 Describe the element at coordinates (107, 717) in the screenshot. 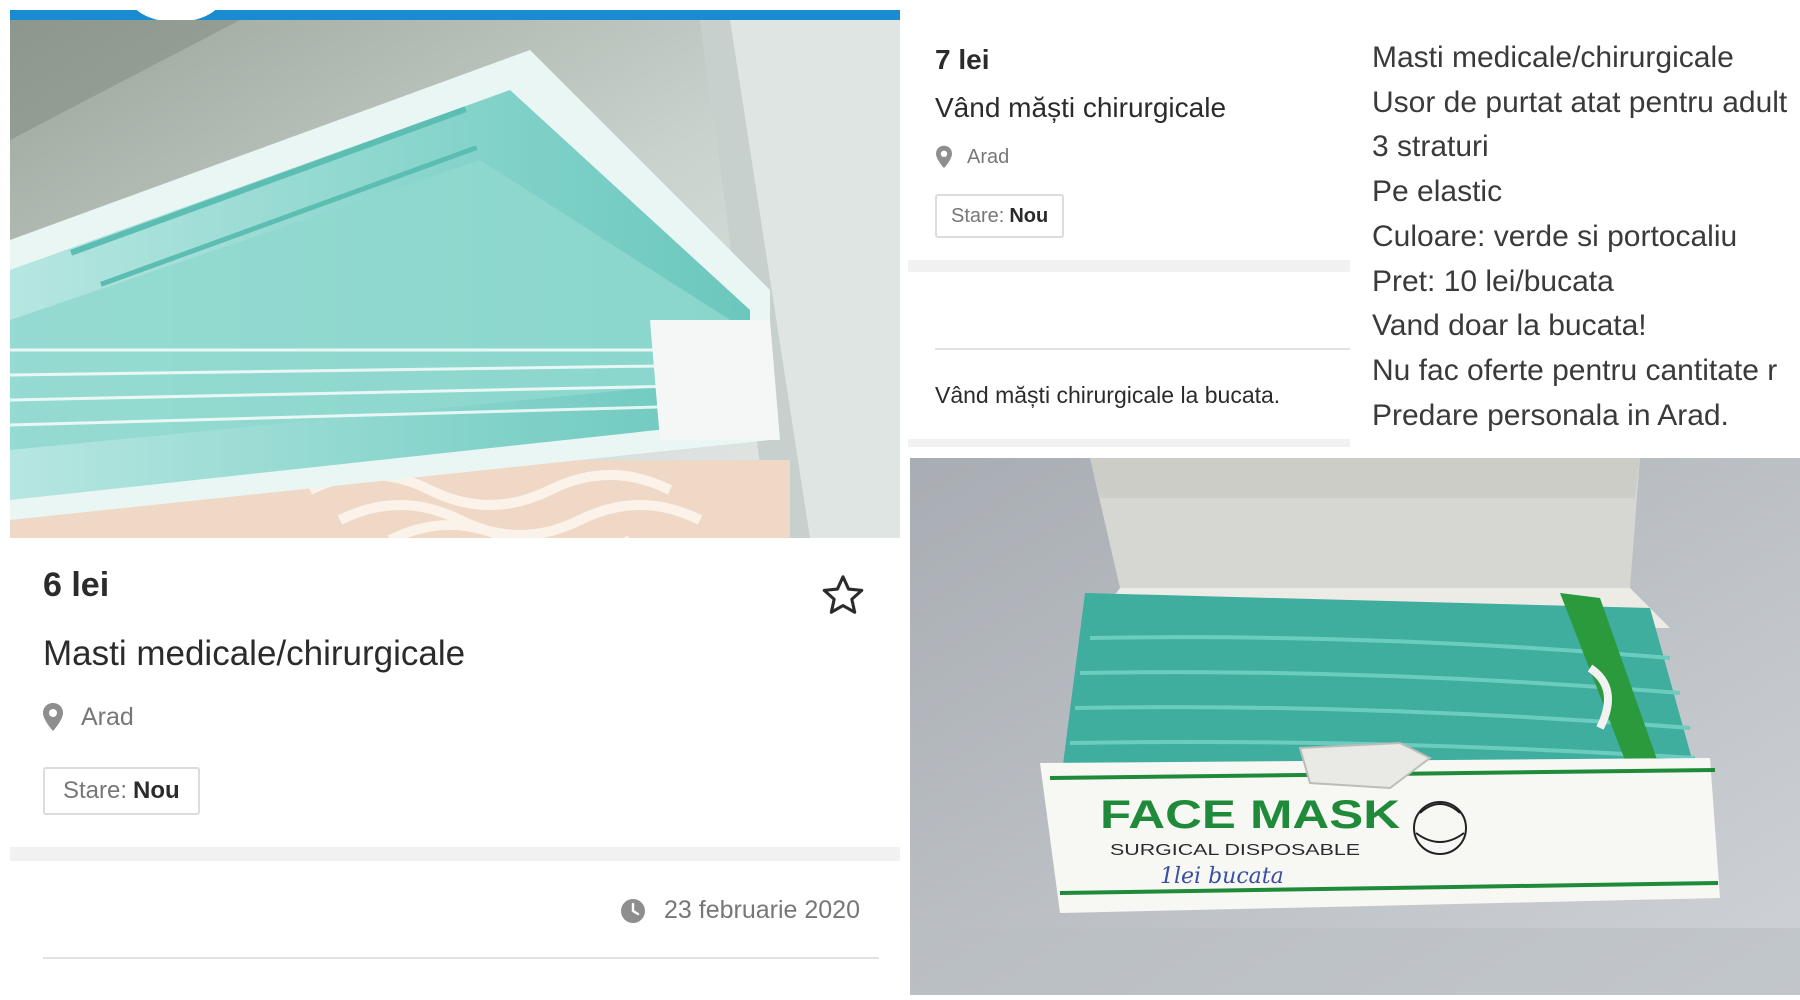

I see `listing-location: Arad` at that location.